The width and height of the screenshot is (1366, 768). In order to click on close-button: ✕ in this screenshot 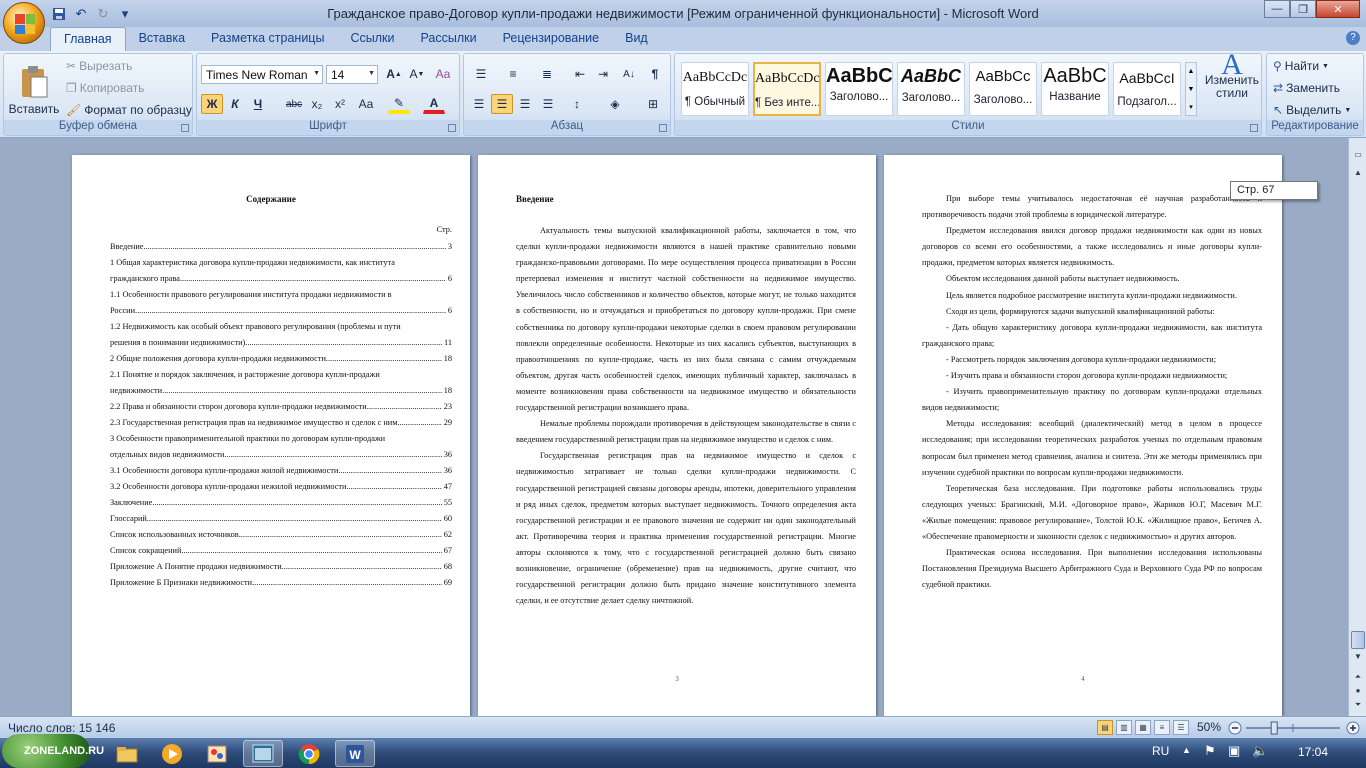, I will do `click(1338, 9)`.